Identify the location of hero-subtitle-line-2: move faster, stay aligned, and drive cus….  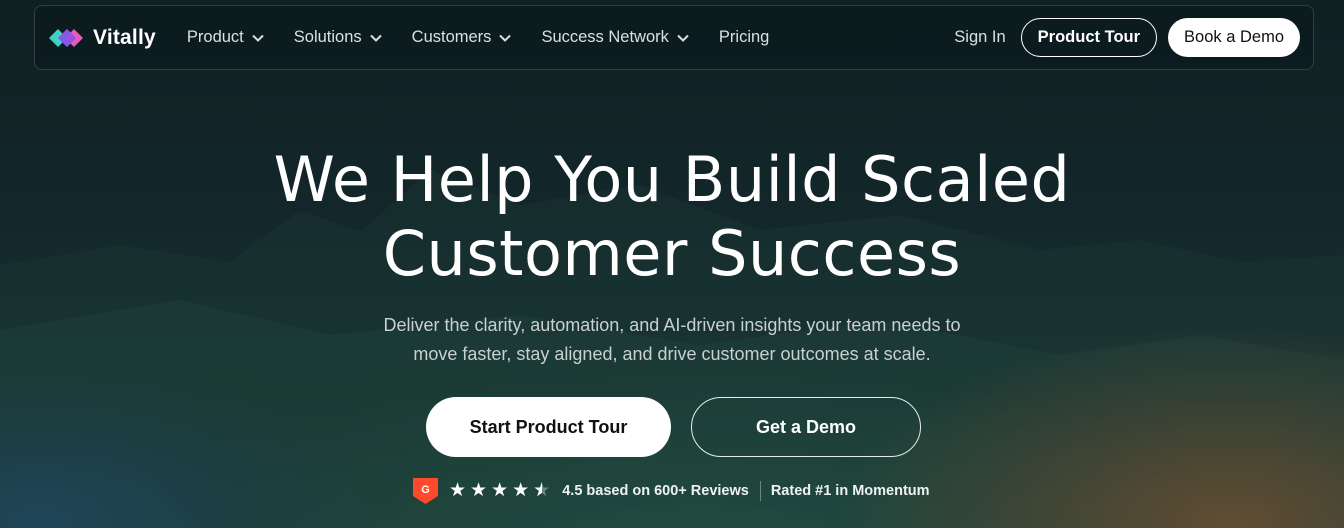
(672, 354).